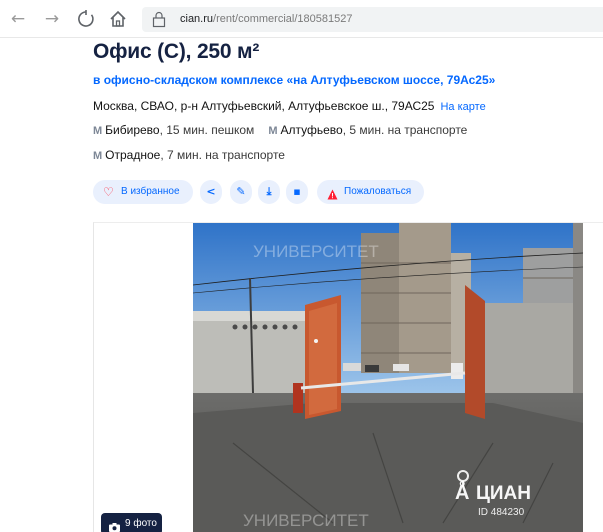 The image size is (603, 532). I want to click on metro-station-bibirevo: Бибирево, so click(132, 130).